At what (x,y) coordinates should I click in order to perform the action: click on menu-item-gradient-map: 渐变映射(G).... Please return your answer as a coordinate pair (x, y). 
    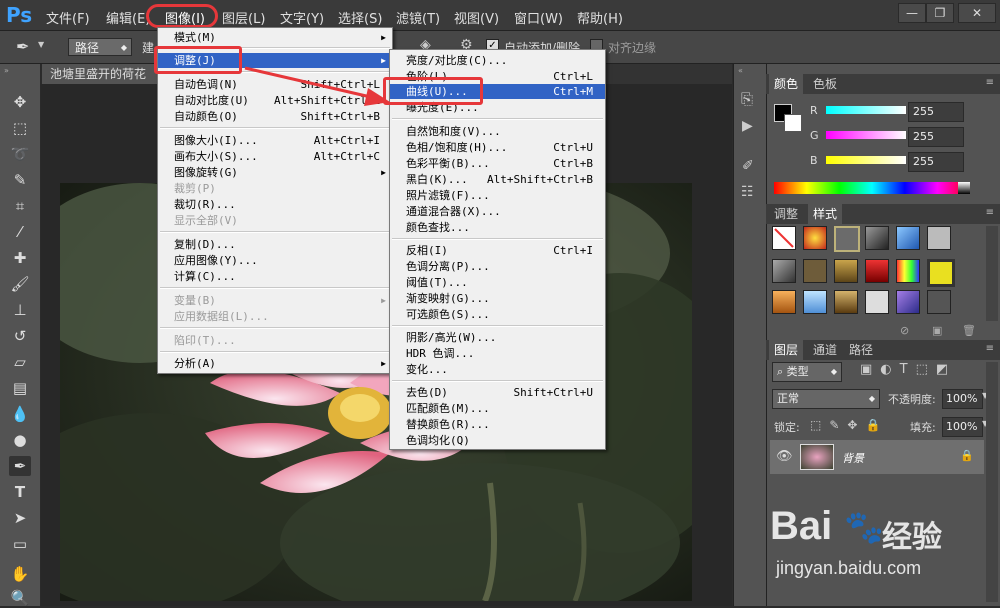
    Looking at the image, I should click on (497, 298).